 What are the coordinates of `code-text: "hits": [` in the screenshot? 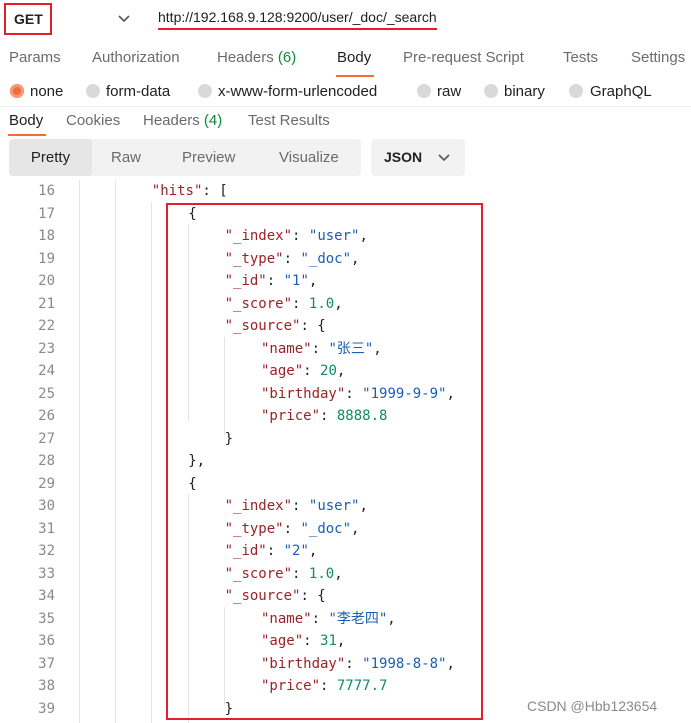 It's located at (190, 191).